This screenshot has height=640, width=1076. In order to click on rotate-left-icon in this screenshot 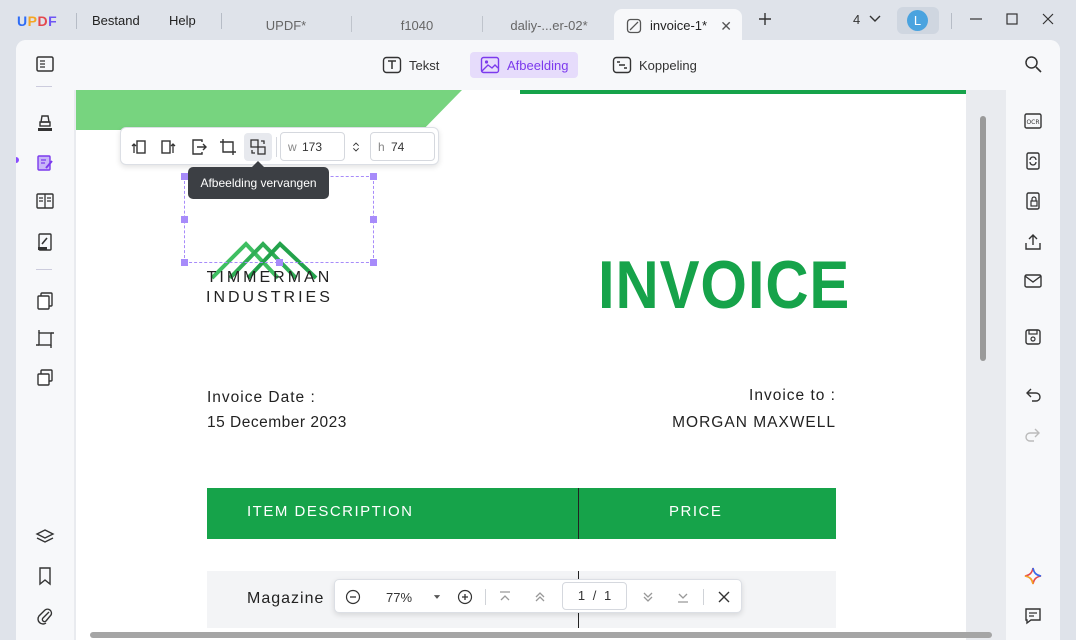, I will do `click(138, 147)`.